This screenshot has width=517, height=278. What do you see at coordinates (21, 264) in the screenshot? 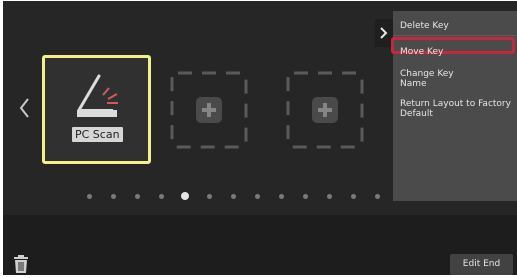
I see `trash-icon` at bounding box center [21, 264].